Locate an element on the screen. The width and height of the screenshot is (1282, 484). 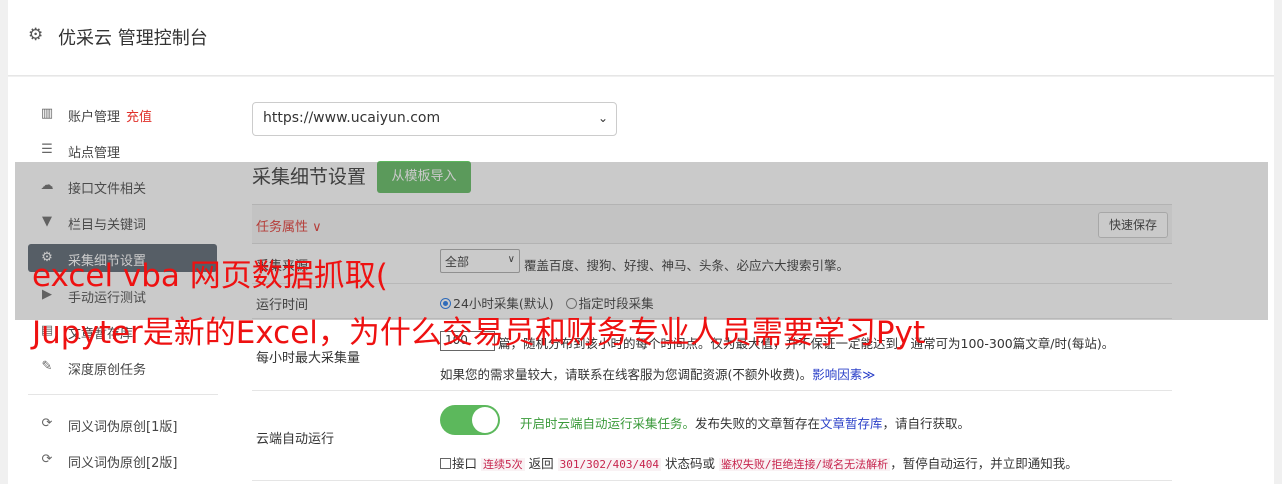
code-consecutive: 连续5次 is located at coordinates (503, 464).